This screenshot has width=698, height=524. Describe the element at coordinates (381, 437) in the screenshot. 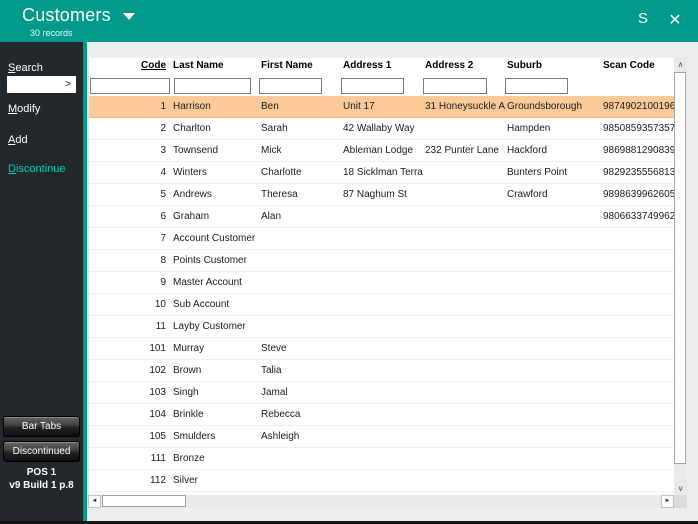

I see `table-row: 105 Smulders Ashleigh` at that location.